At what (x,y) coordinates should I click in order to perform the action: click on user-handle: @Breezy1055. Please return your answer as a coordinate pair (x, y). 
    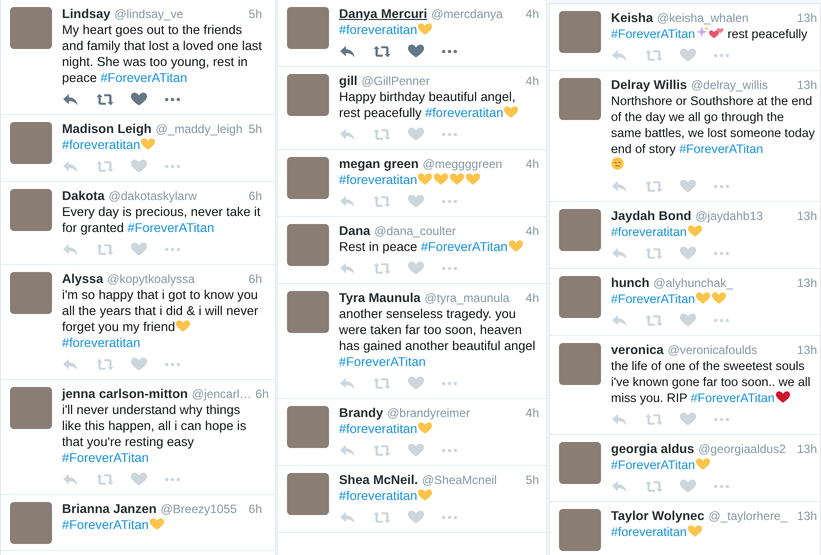
    Looking at the image, I should click on (198, 509).